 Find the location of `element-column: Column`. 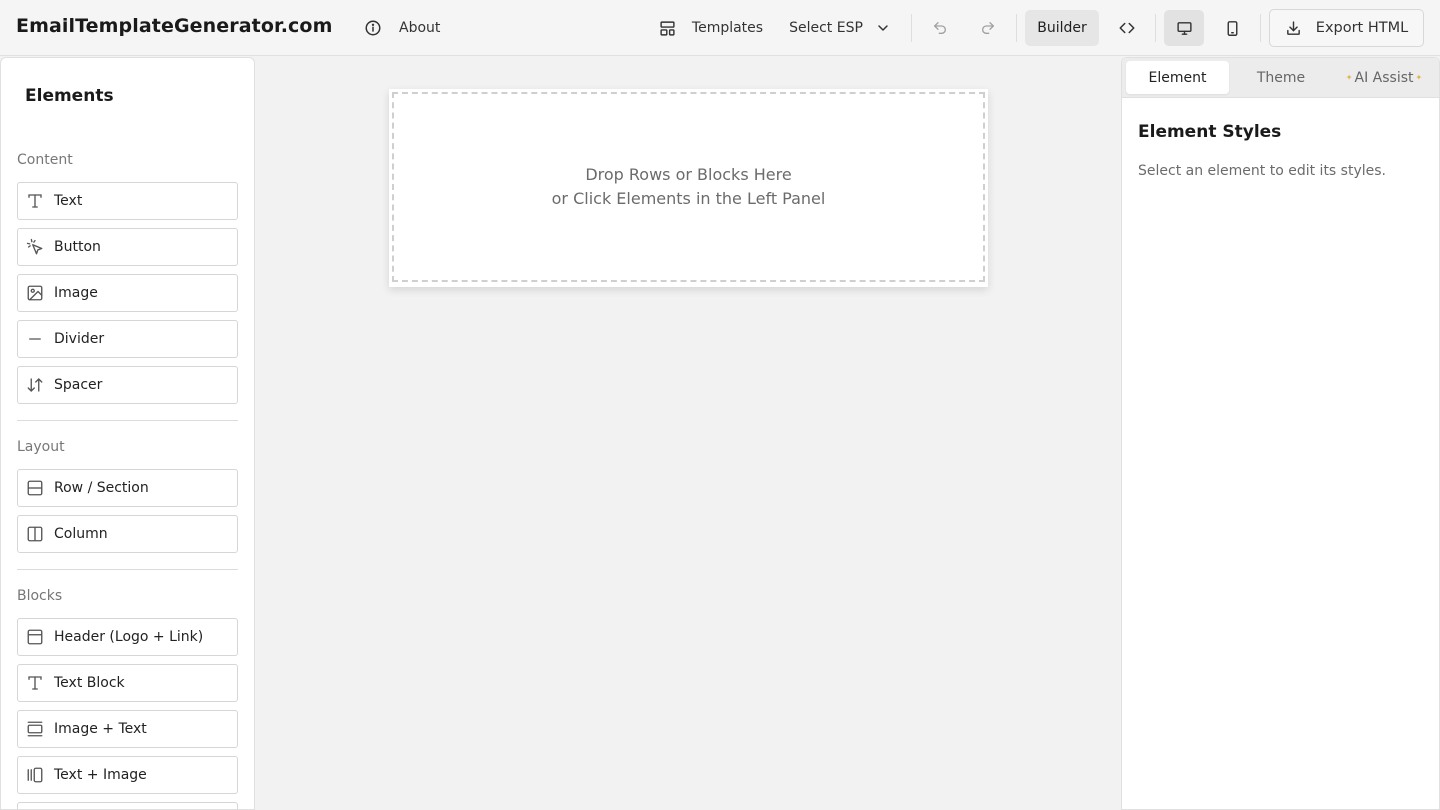

element-column: Column is located at coordinates (127, 534).